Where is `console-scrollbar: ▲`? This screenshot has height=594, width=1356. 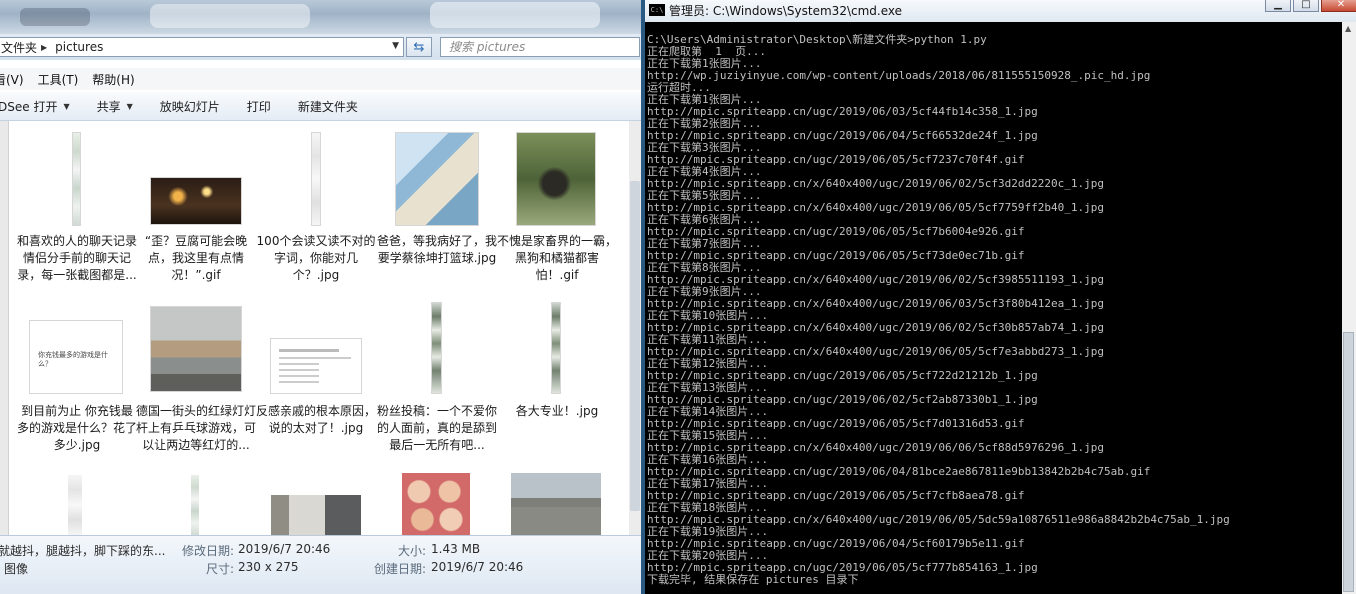
console-scrollbar: ▲ is located at coordinates (1349, 308).